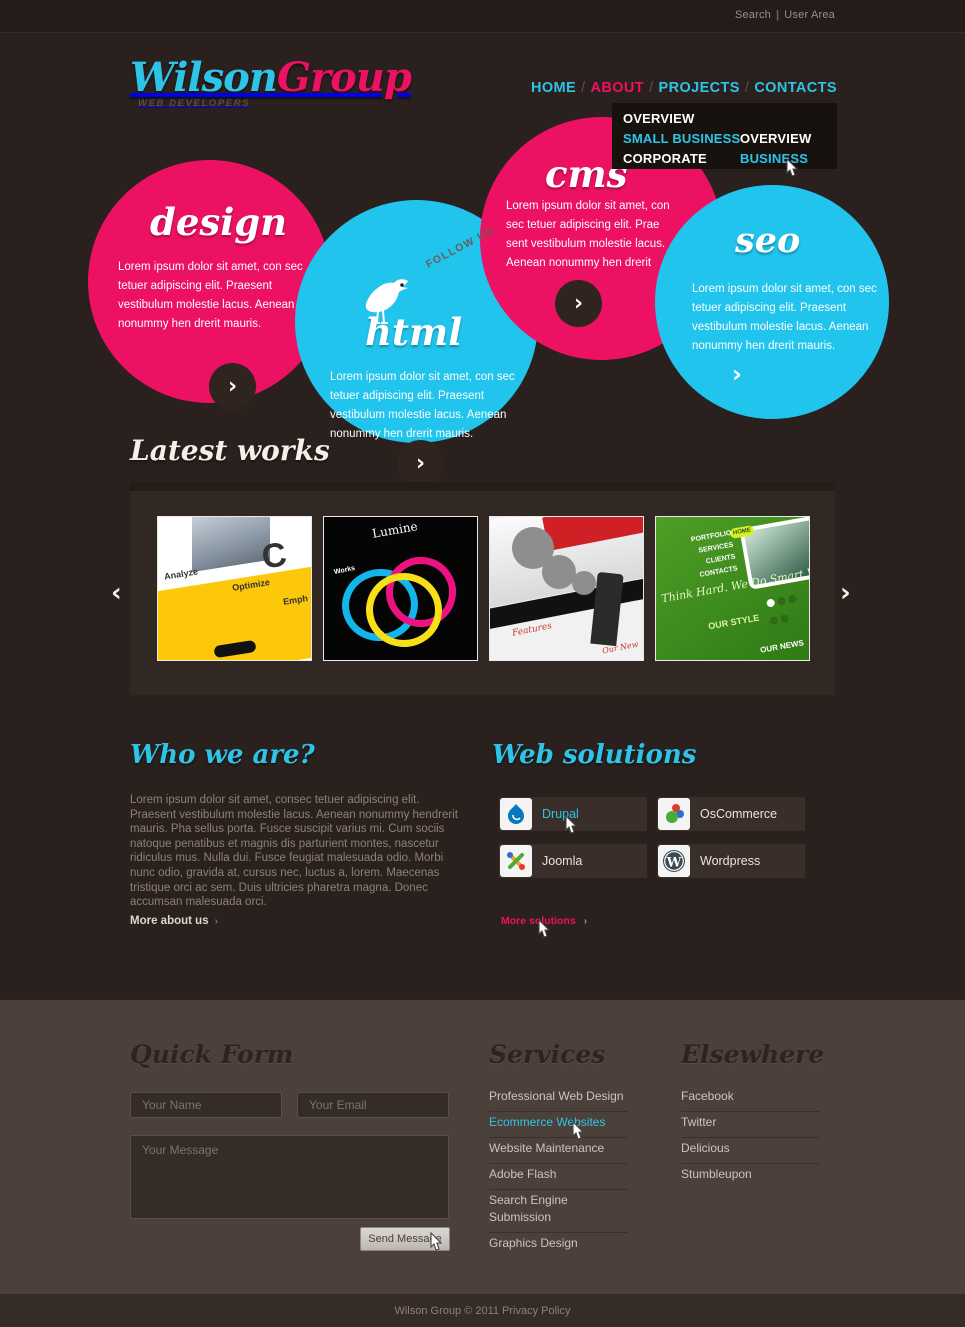 The image size is (965, 1327). What do you see at coordinates (669, 837) in the screenshot?
I see `web-solutions-grid: Drupal OsCommerce Joomla W Wordpress` at bounding box center [669, 837].